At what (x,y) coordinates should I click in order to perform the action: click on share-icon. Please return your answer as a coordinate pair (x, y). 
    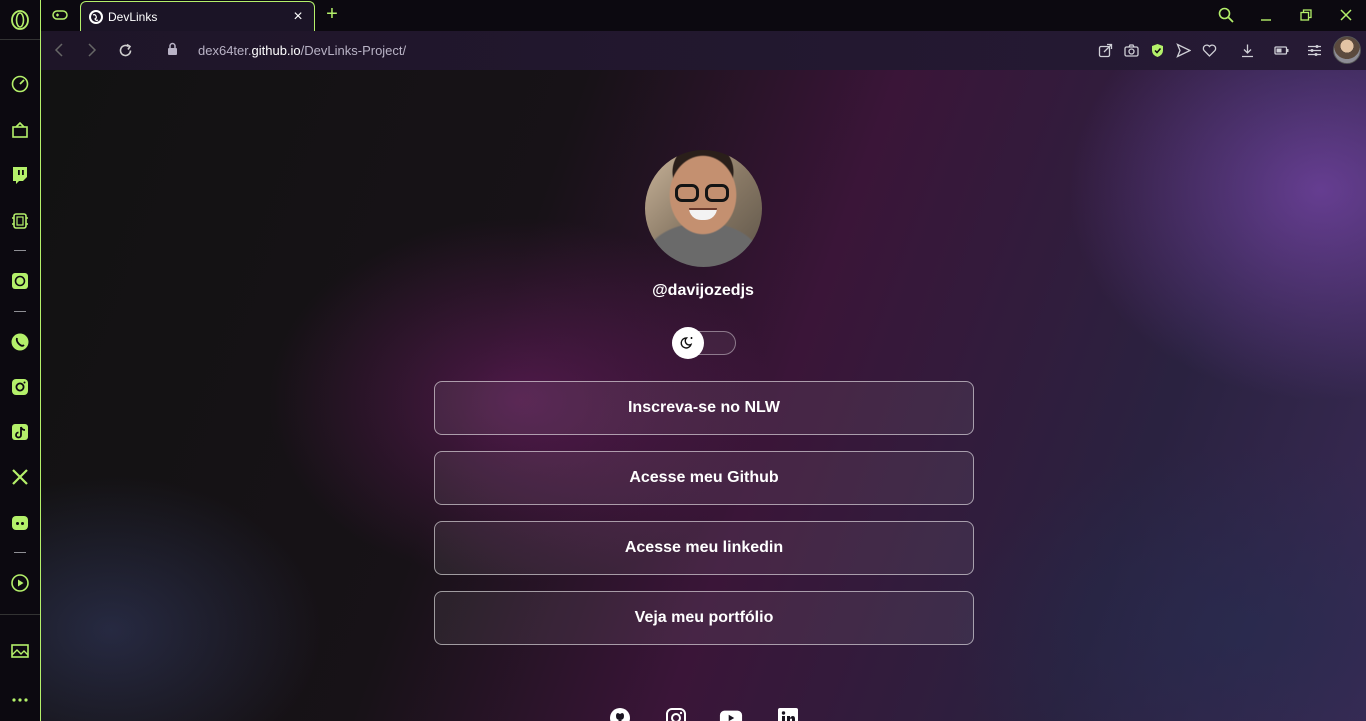
    Looking at the image, I should click on (1105, 50).